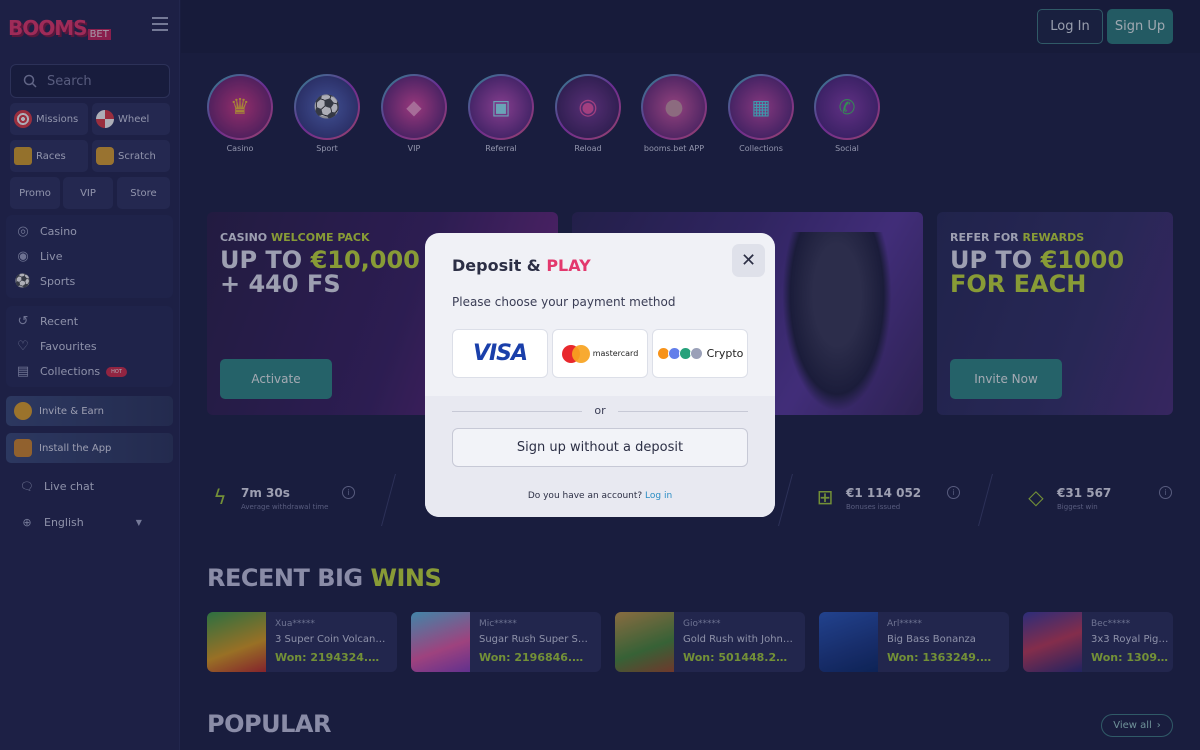 Image resolution: width=1200 pixels, height=750 pixels. I want to click on mastercard-logo: mastercard, so click(600, 353).